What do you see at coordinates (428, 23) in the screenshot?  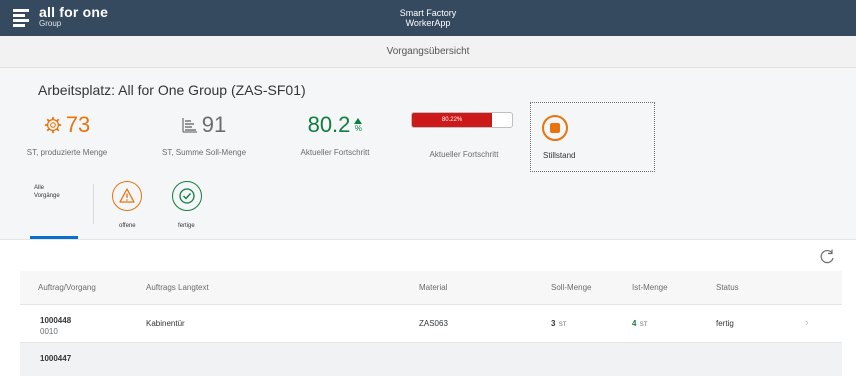 I see `app-title-line2: WorkerApp` at bounding box center [428, 23].